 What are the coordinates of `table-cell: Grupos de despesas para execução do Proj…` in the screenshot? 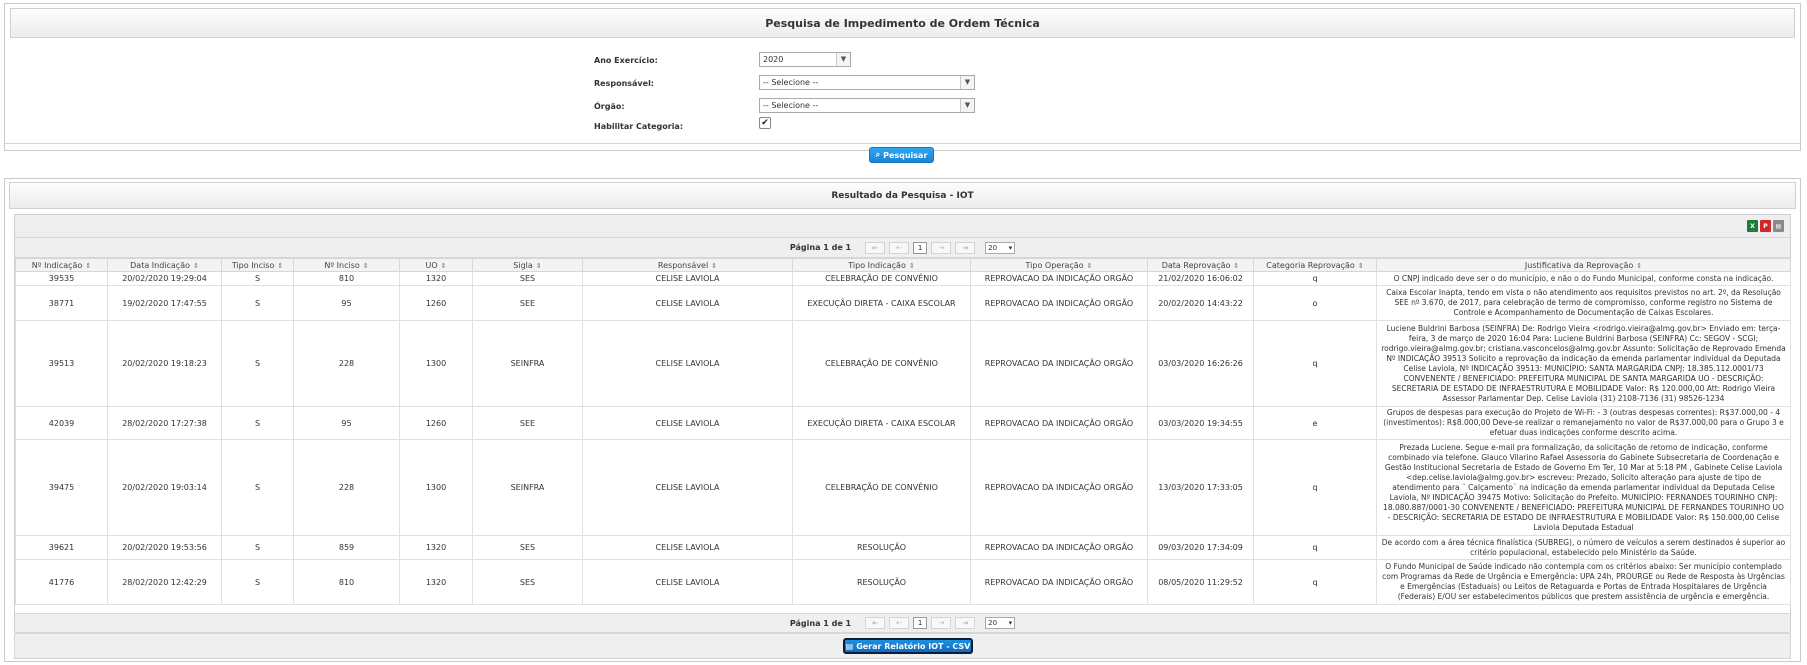 It's located at (1583, 423).